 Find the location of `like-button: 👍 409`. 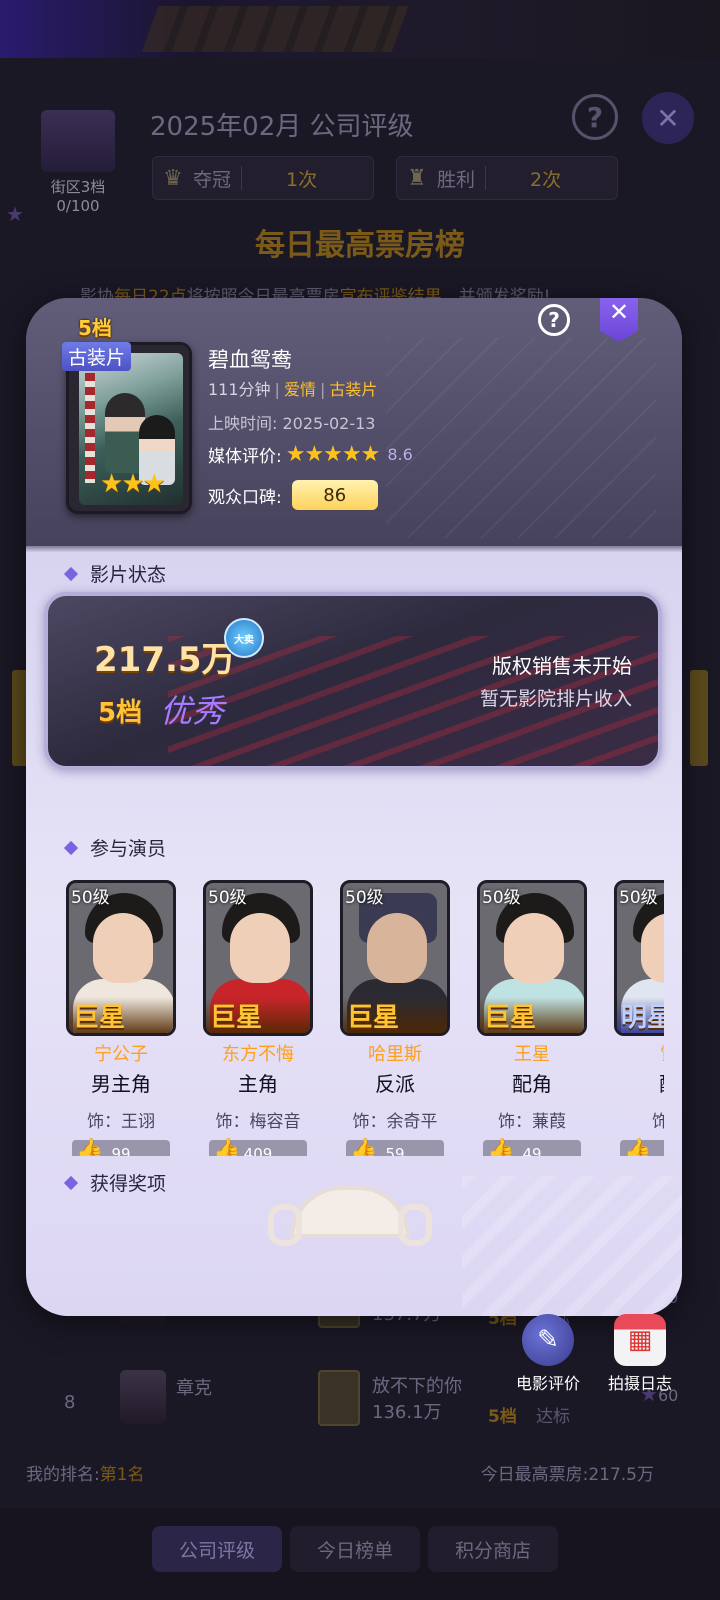

like-button: 👍 409 is located at coordinates (258, 1147).